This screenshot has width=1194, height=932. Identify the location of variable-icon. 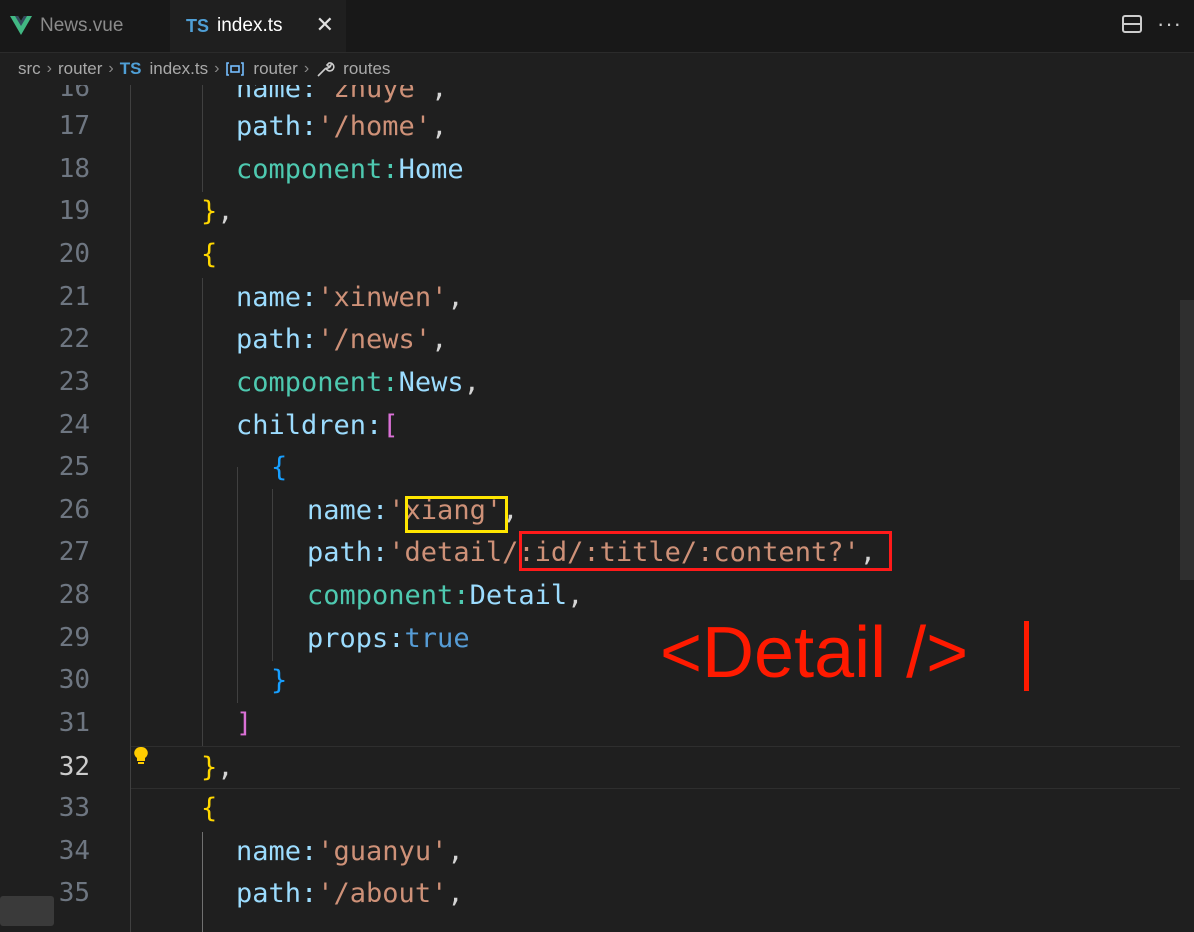
(235, 69).